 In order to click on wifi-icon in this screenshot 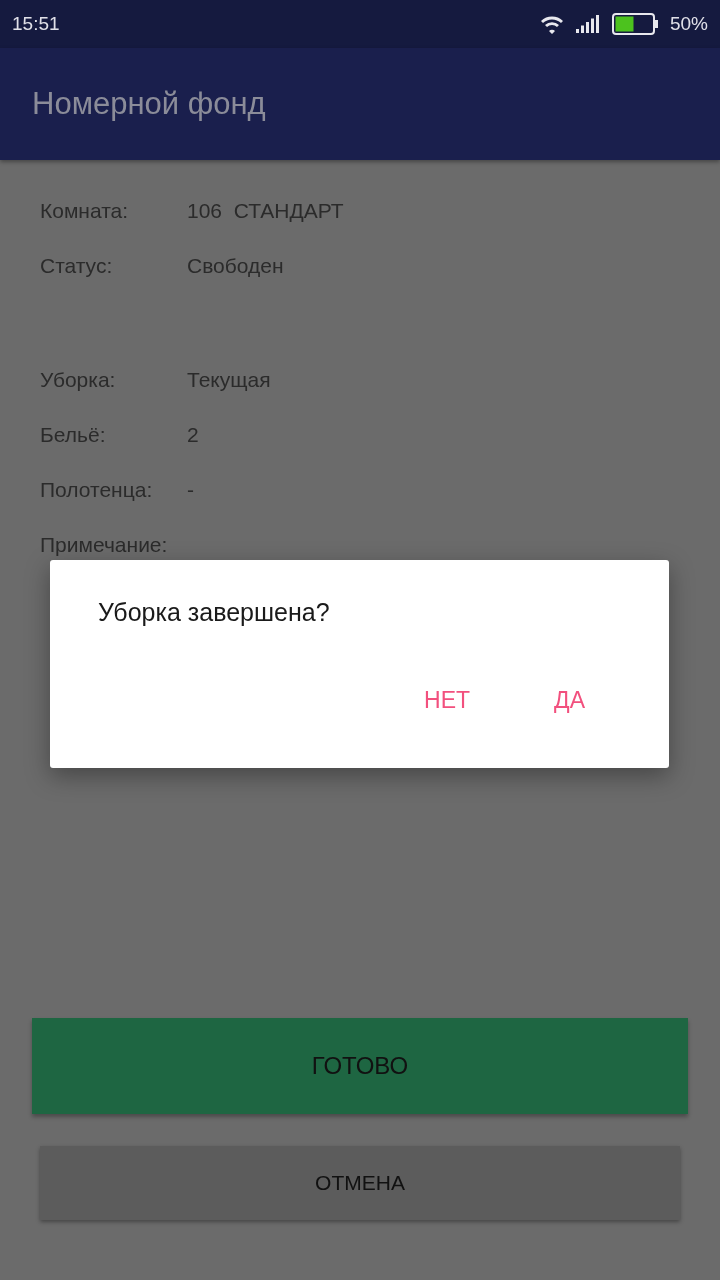, I will do `click(551, 24)`.